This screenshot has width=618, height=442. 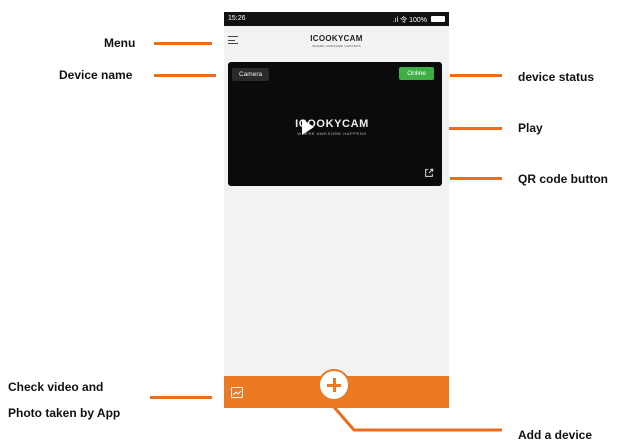 What do you see at coordinates (556, 77) in the screenshot?
I see `callout-device-status: device status` at bounding box center [556, 77].